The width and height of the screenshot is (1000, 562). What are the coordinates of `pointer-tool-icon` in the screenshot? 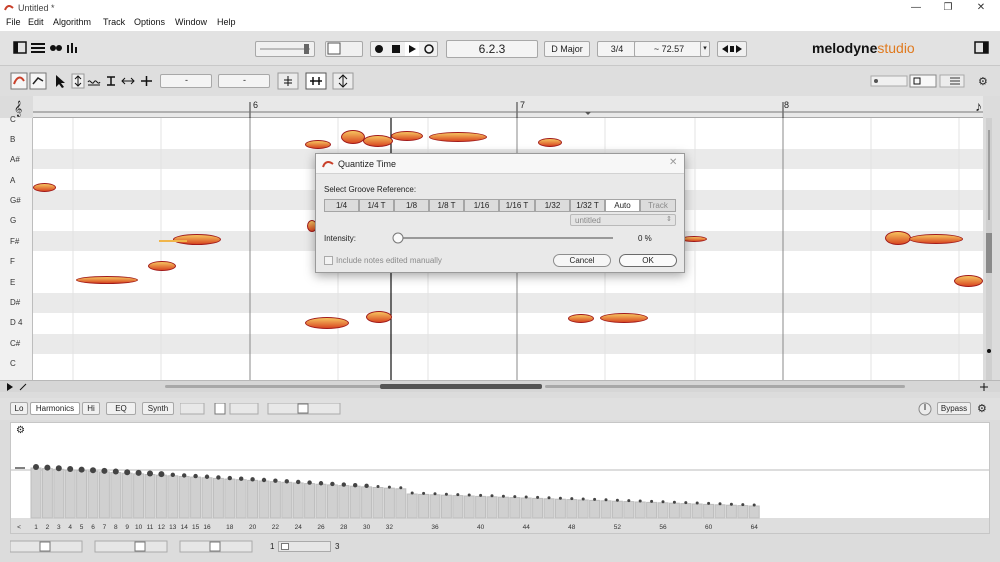 It's located at (60, 81).